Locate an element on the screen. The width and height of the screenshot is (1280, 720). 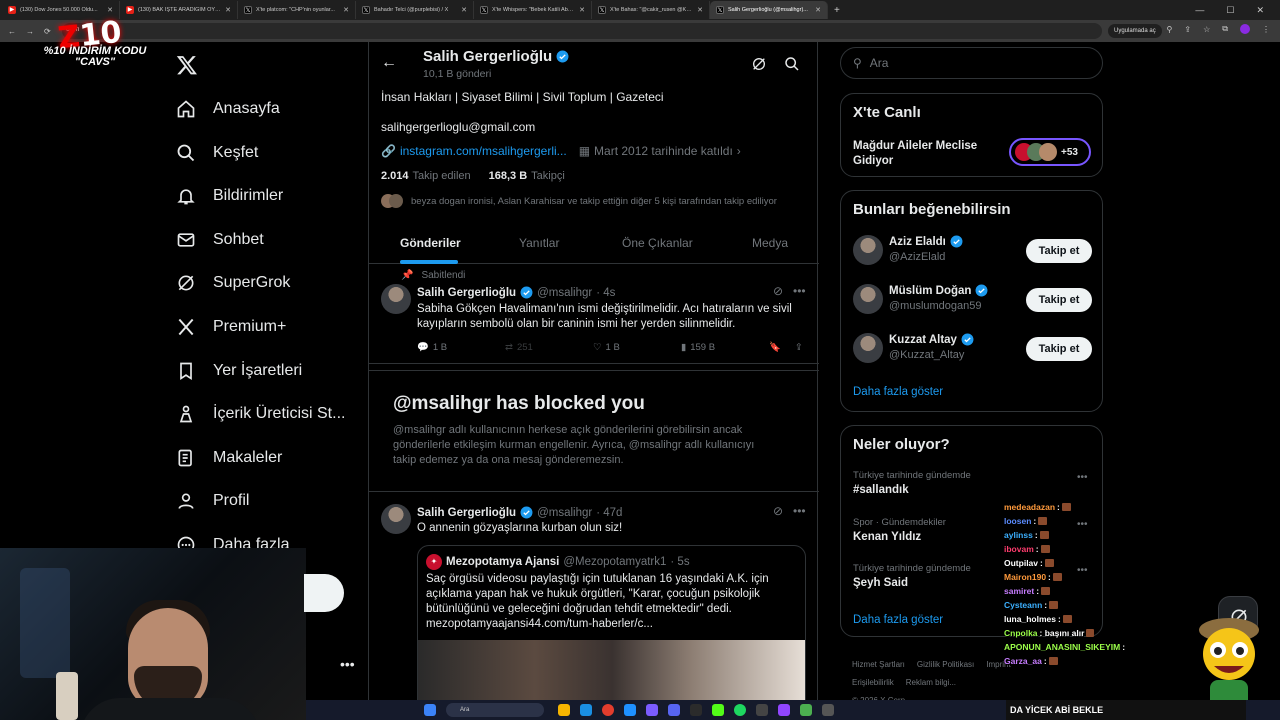
live-event: Mağdur Aileler Meclise Gidiyor is located at coordinates (928, 154).